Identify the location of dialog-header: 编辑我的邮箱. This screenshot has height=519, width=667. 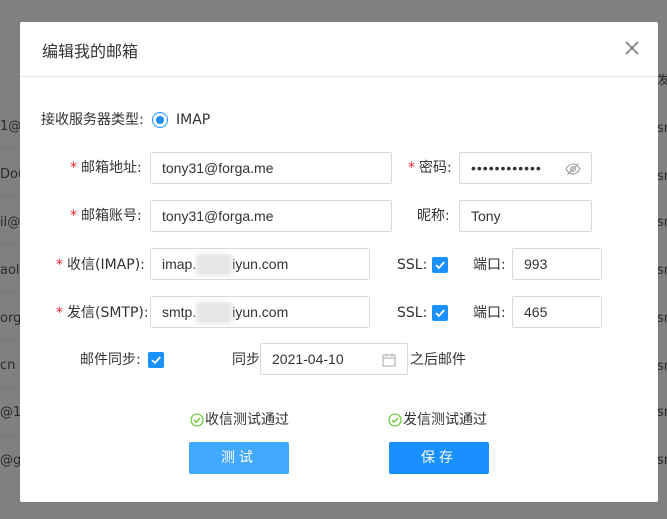
(339, 49).